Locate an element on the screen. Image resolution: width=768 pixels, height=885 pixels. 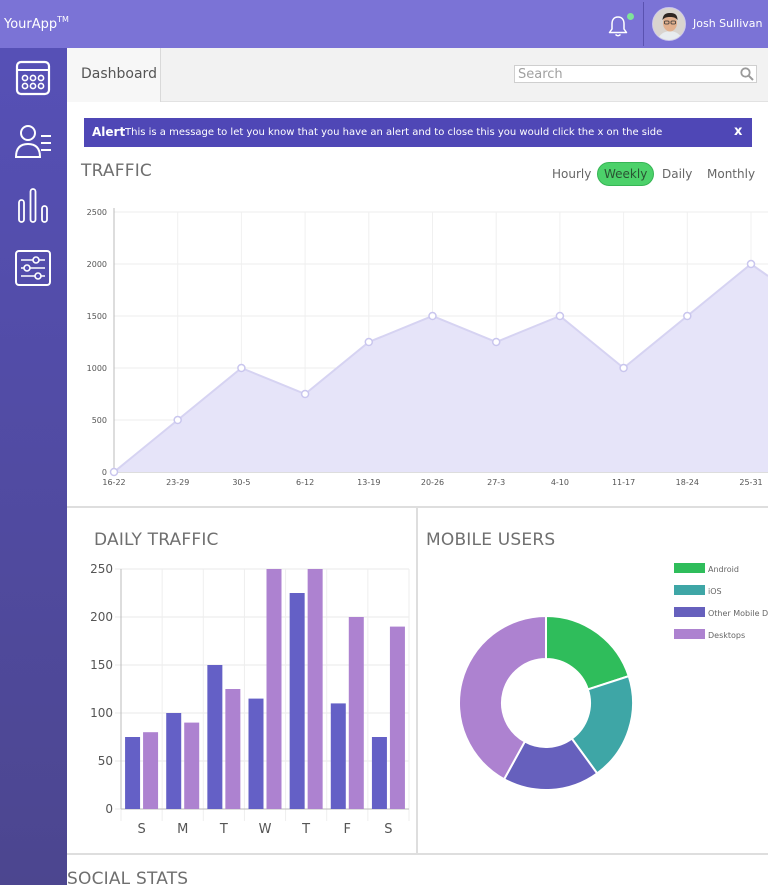
x-tick-label: 18-24 is located at coordinates (687, 482).